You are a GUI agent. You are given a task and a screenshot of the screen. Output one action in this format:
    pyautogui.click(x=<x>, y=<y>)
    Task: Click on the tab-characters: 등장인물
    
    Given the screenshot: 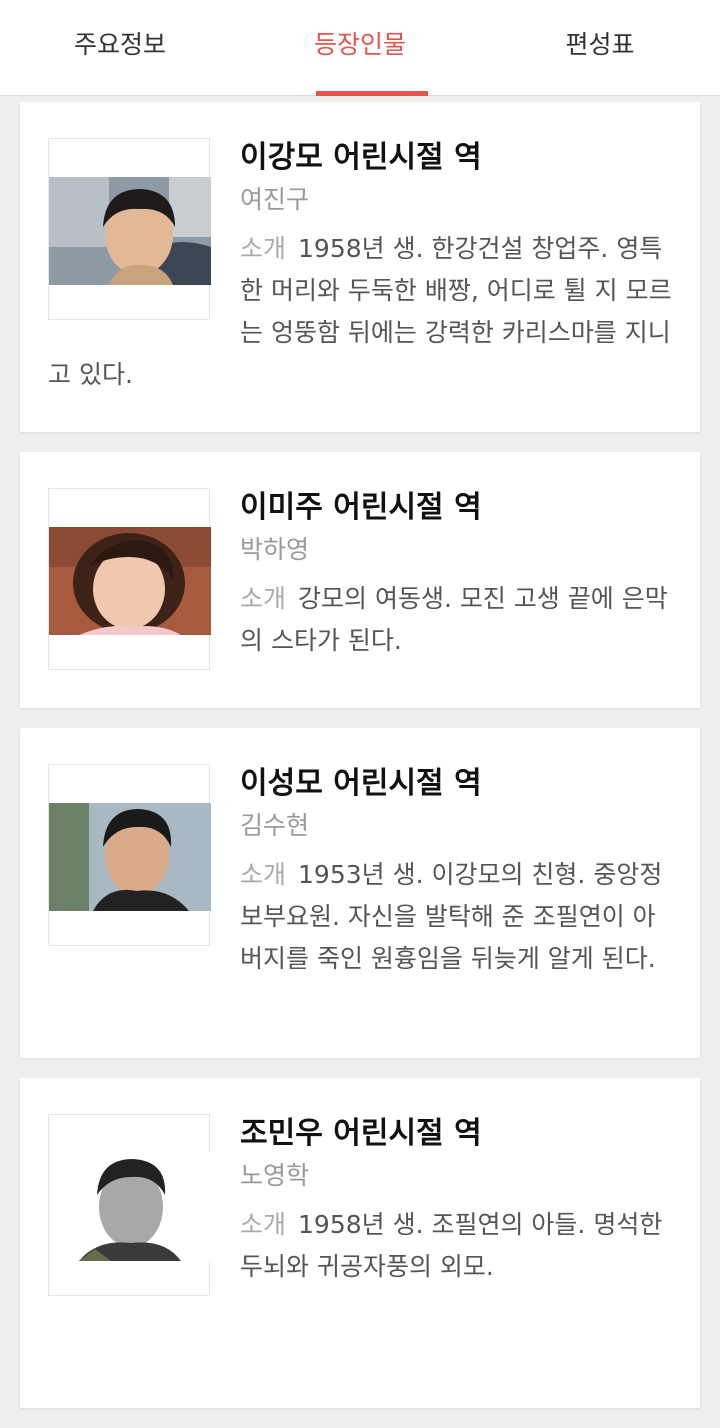 What is the action you would take?
    pyautogui.click(x=360, y=48)
    